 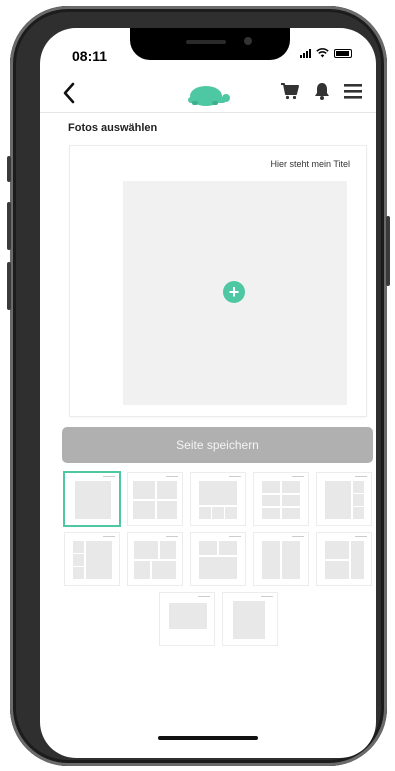 What do you see at coordinates (343, 53) in the screenshot?
I see `battery-icon` at bounding box center [343, 53].